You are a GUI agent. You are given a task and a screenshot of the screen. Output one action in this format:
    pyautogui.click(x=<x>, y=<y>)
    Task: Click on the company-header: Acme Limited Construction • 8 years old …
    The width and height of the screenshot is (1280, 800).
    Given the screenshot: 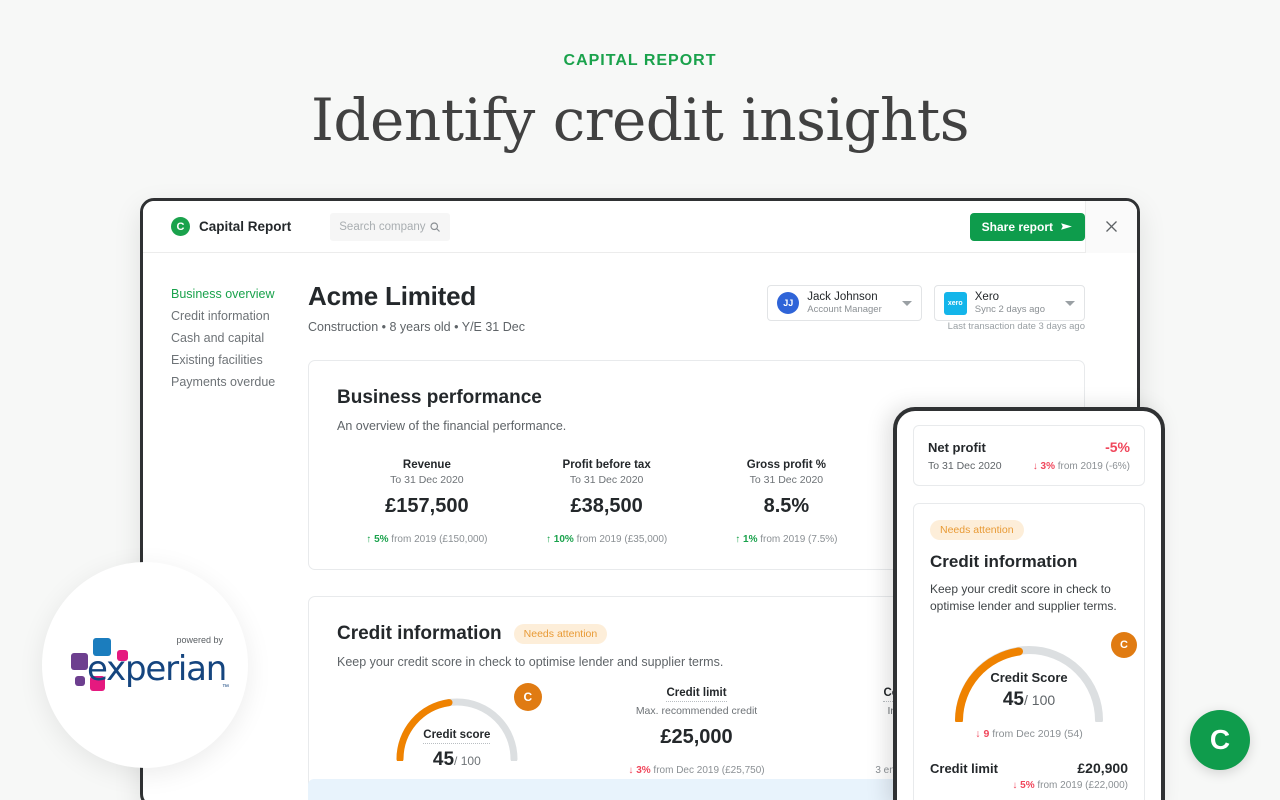 What is the action you would take?
    pyautogui.click(x=722, y=307)
    